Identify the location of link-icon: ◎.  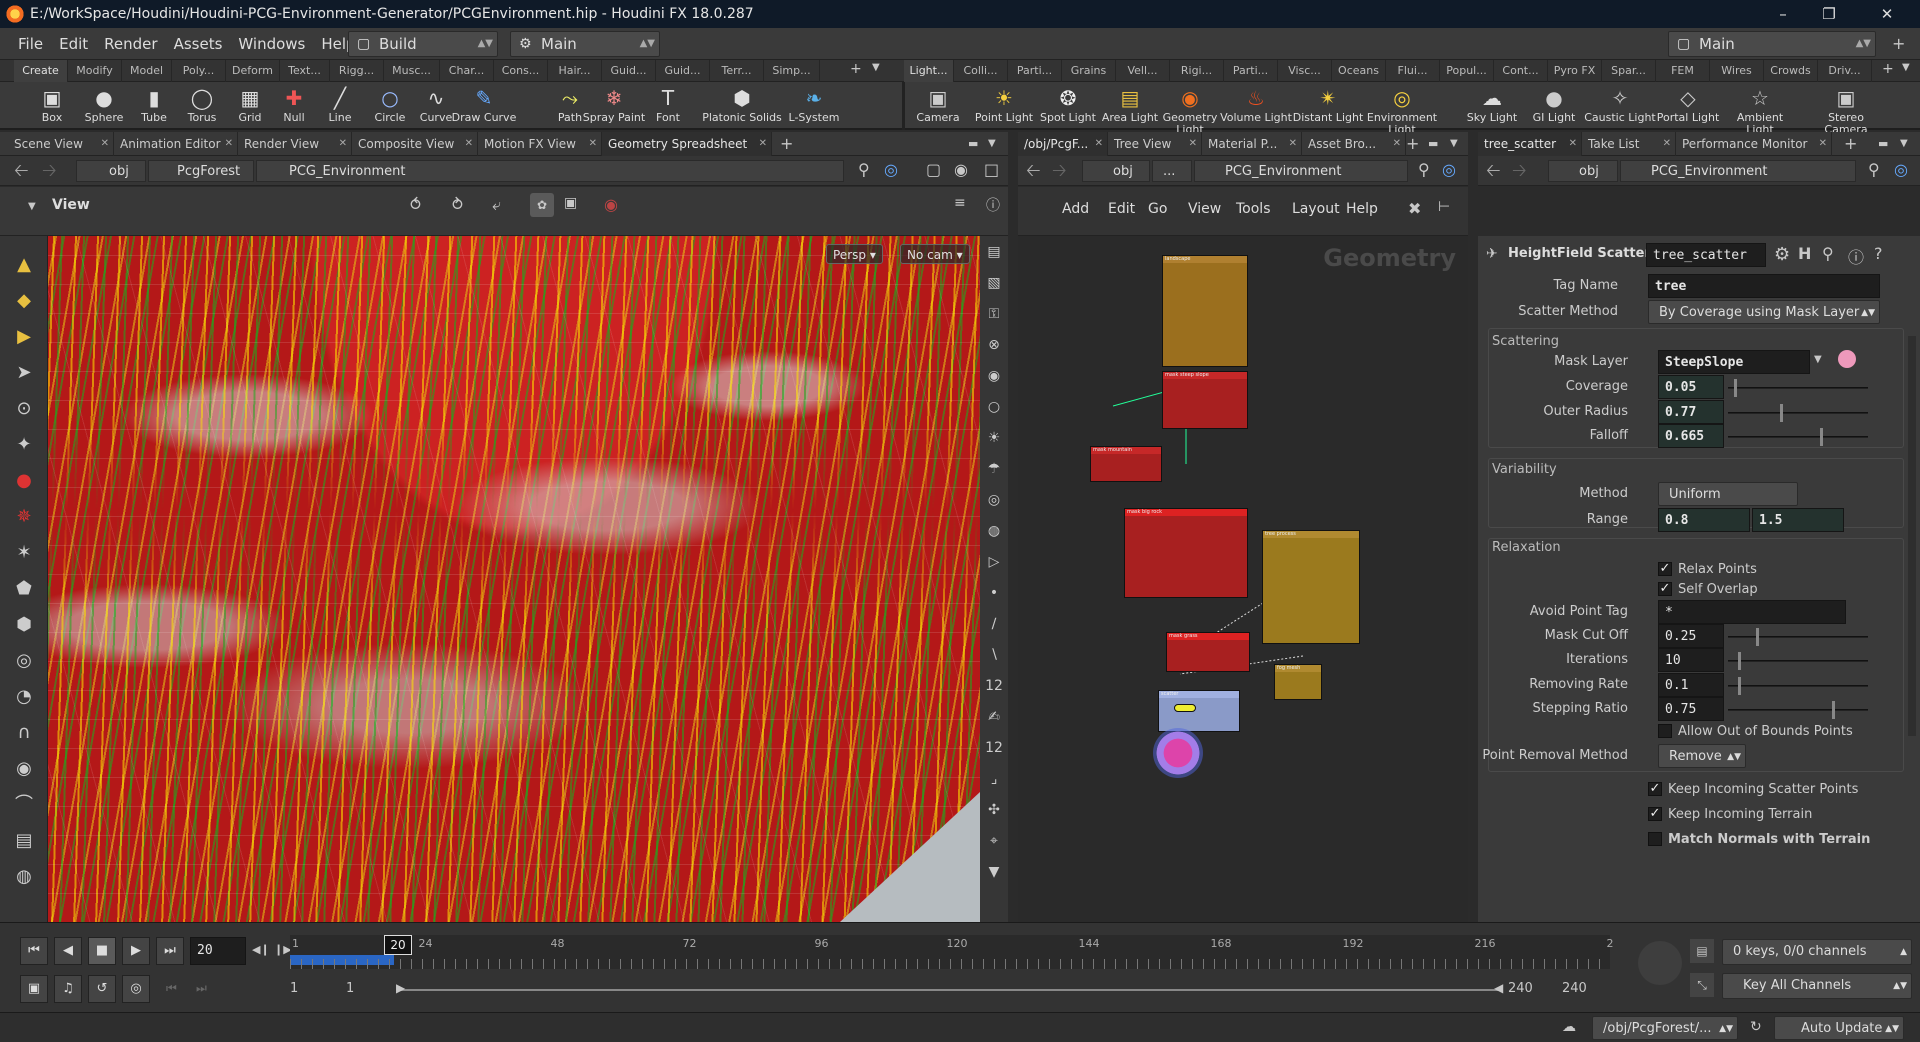
(1449, 169).